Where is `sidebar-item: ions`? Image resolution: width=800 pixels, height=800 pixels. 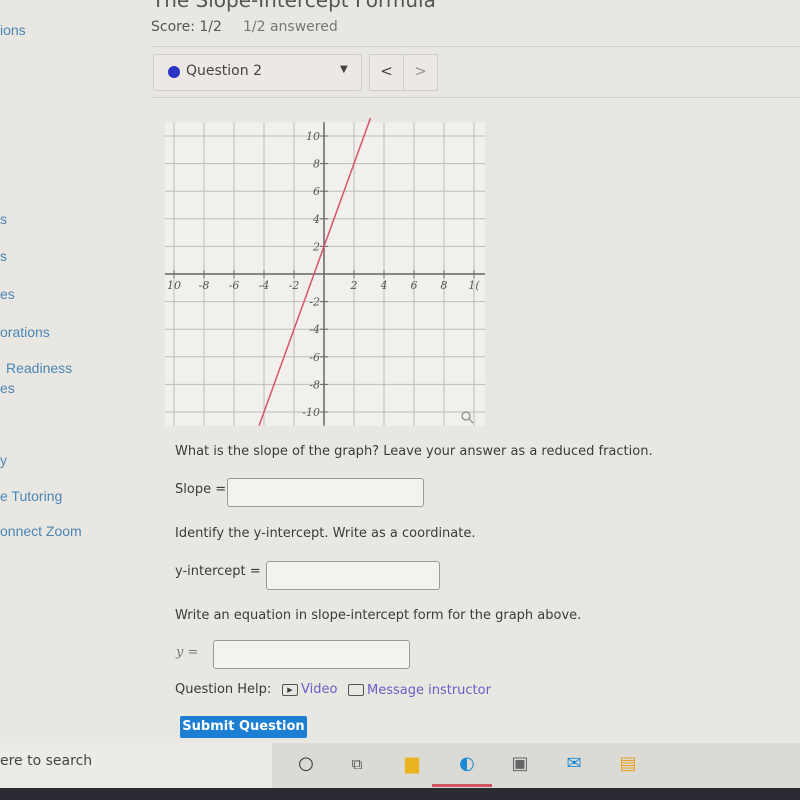 sidebar-item: ions is located at coordinates (13, 30).